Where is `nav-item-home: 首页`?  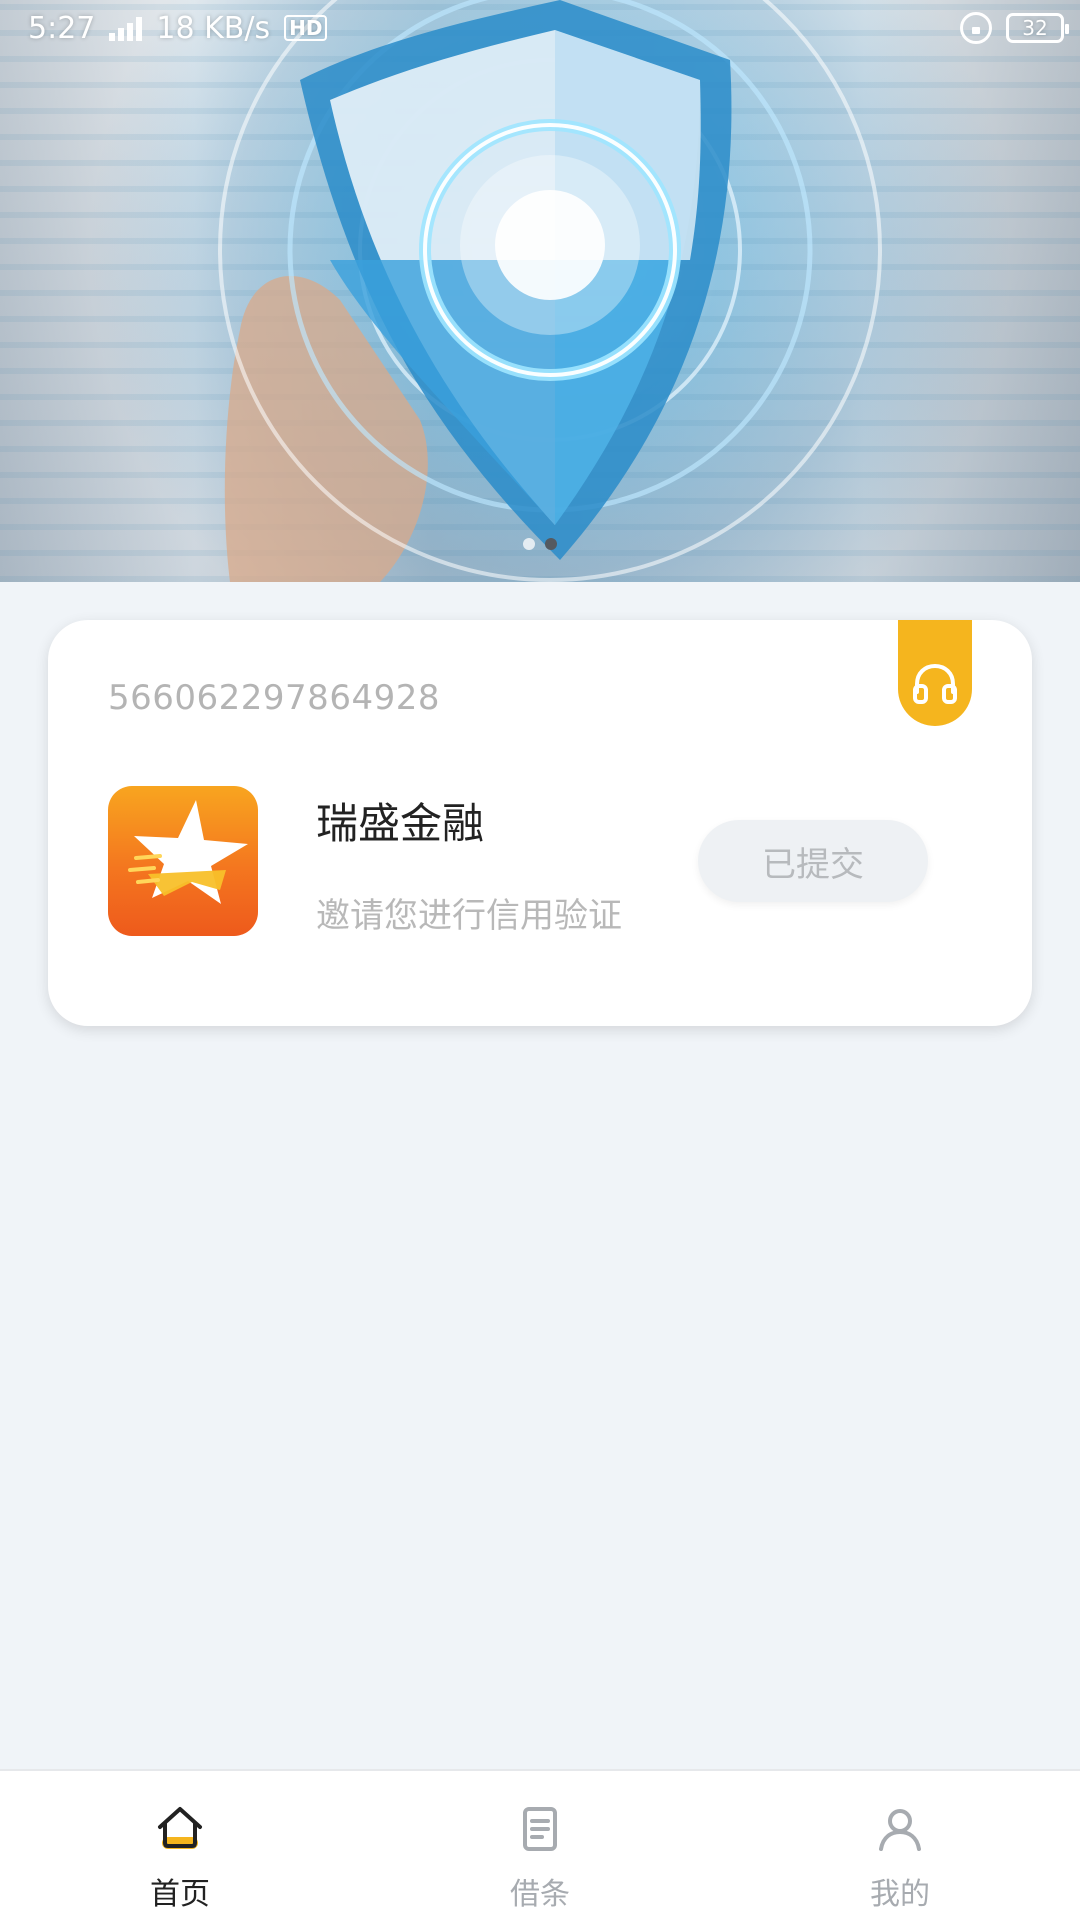 nav-item-home: 首页 is located at coordinates (180, 1845).